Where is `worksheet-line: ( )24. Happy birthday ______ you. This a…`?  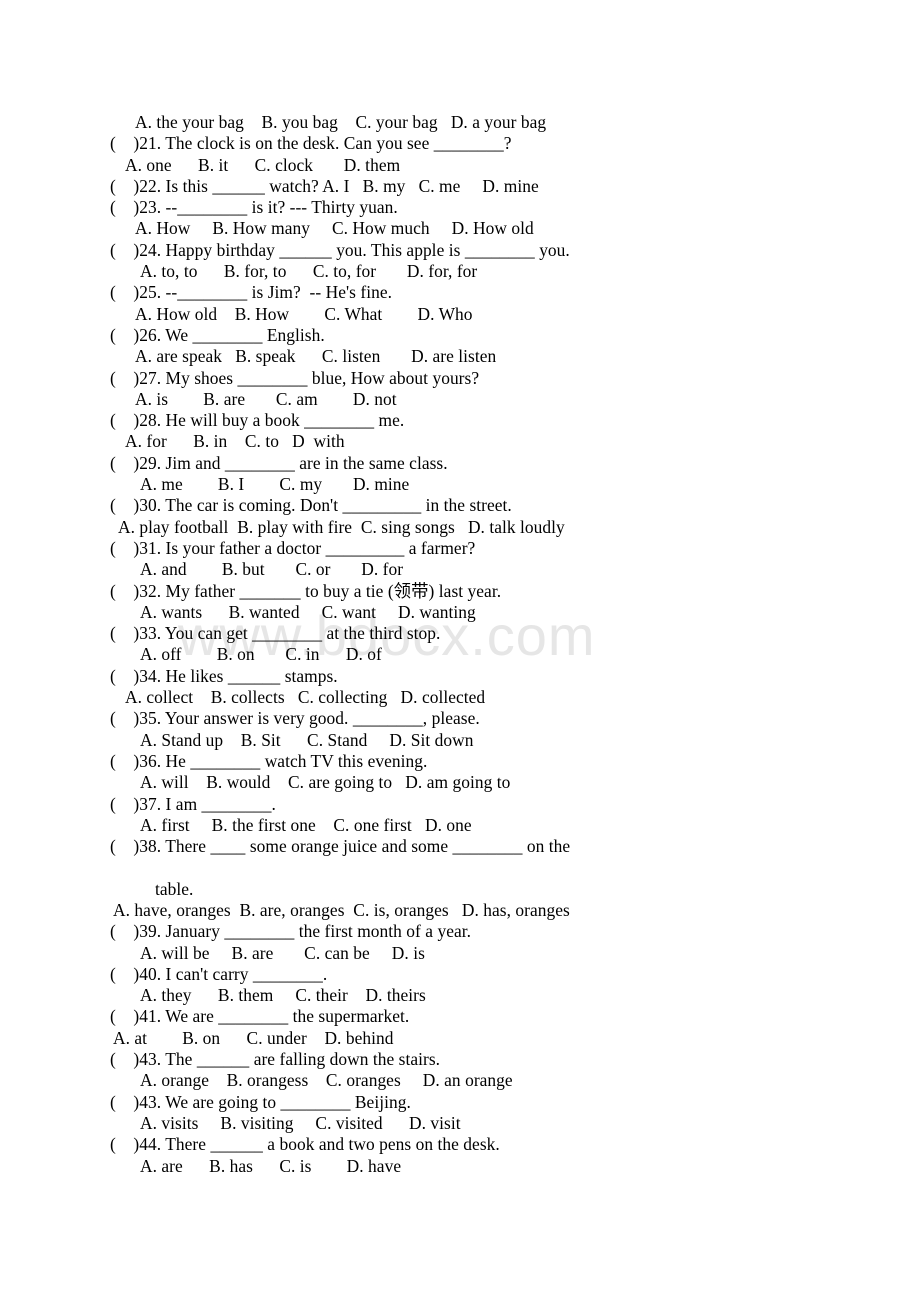
worksheet-line: ( )24. Happy birthday ______ you. This a… is located at coordinates (340, 249).